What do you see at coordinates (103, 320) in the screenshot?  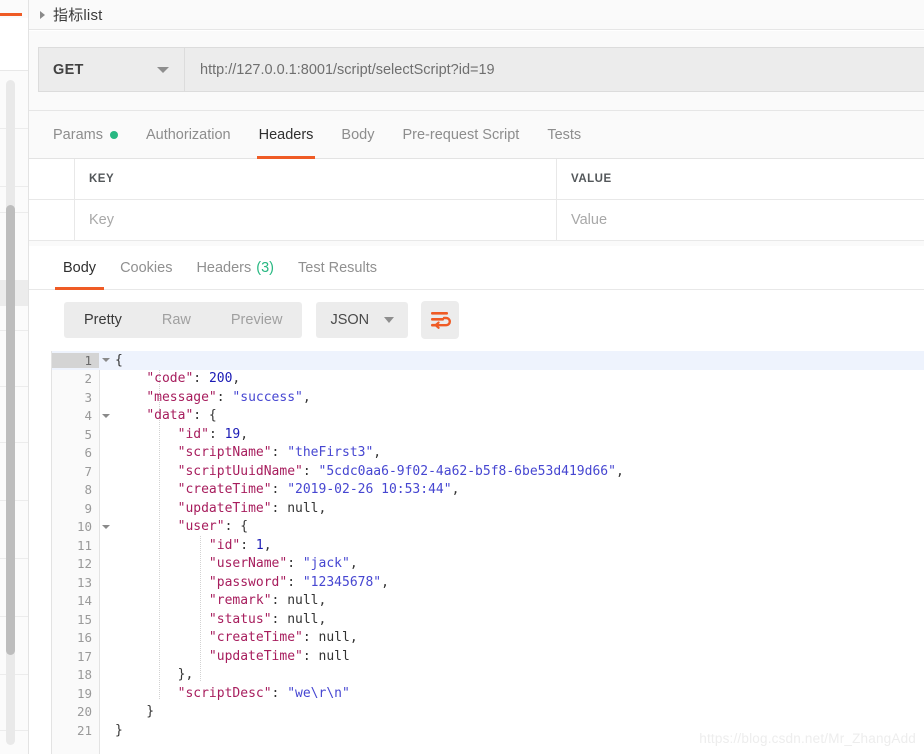 I see `view-mode-pretty: Pretty` at bounding box center [103, 320].